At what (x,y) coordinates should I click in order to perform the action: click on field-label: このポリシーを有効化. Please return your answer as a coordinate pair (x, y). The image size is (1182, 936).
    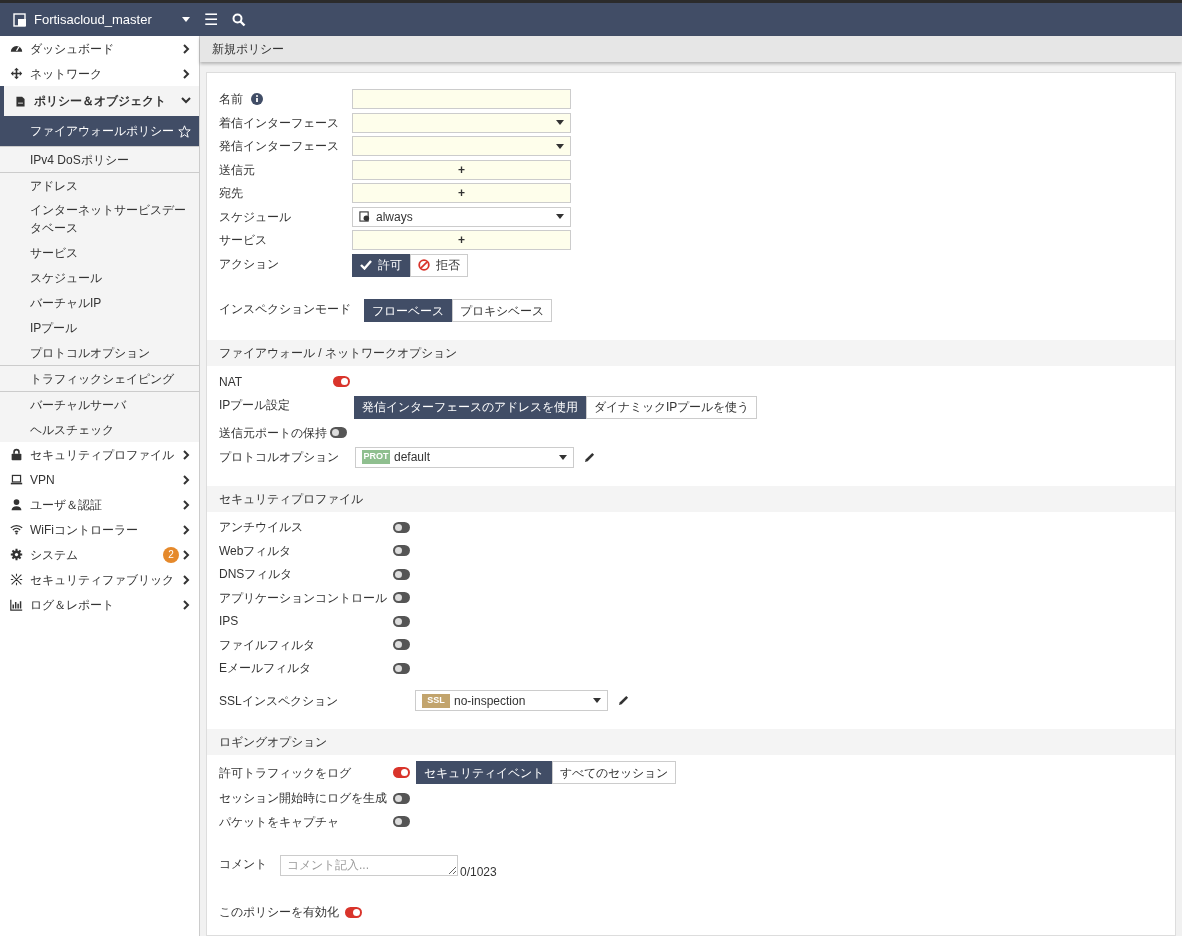
    Looking at the image, I should click on (279, 912).